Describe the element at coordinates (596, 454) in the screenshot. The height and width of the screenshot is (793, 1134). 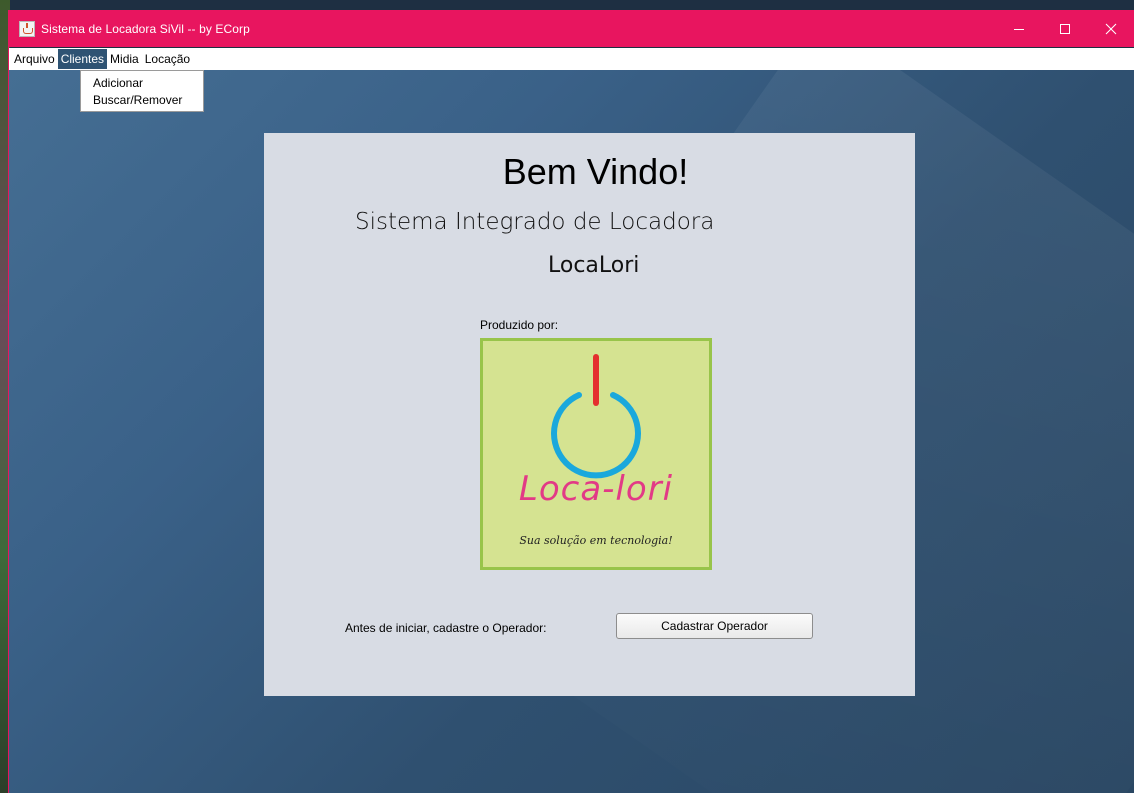
I see `company-logo: Loca-lori Sua solução em tecnologia!` at that location.